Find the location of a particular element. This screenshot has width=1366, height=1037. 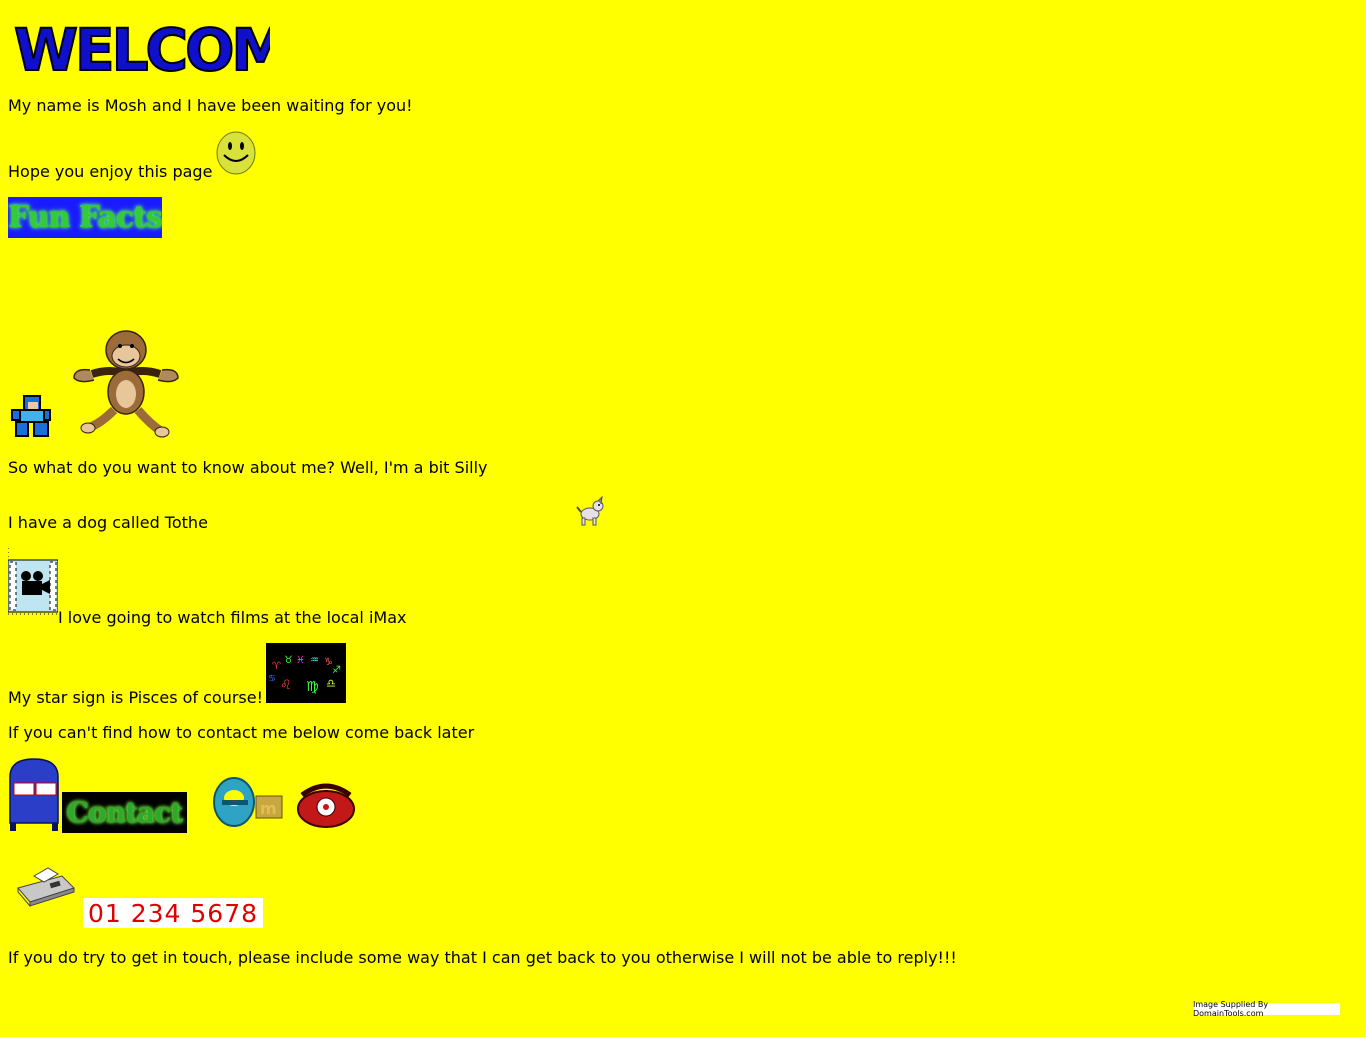

fax-icon is located at coordinates (45, 887).